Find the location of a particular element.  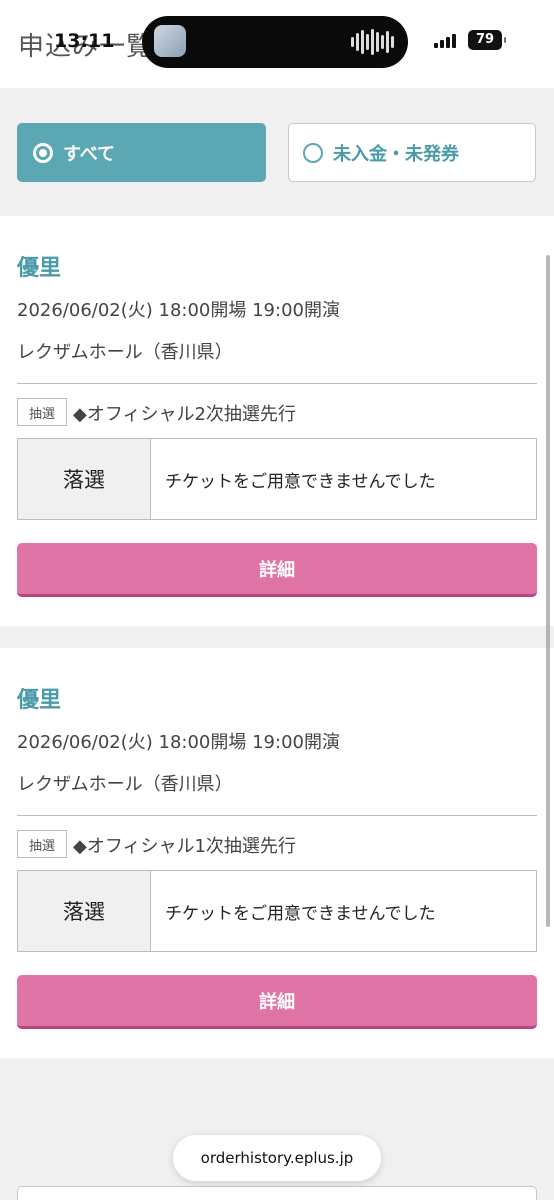

battery-icon: 79 is located at coordinates (487, 40).